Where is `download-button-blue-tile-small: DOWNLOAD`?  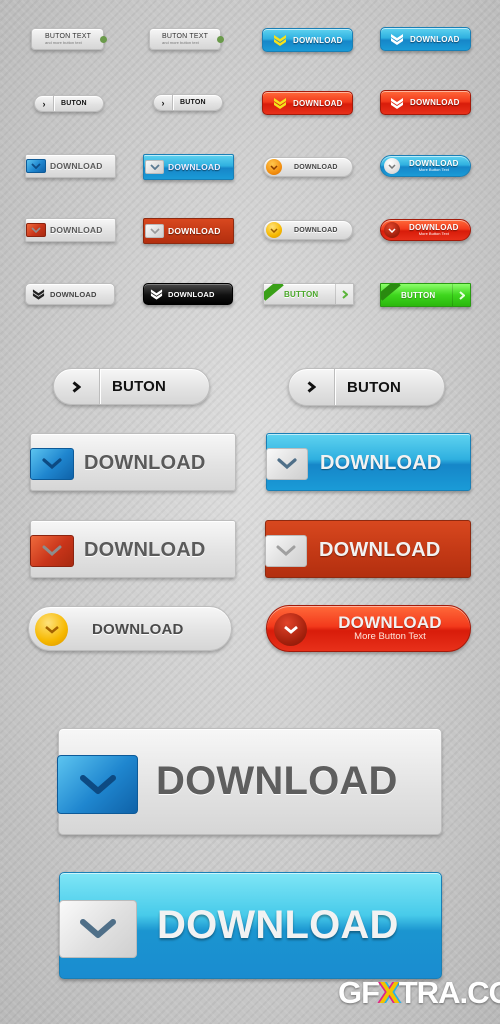 download-button-blue-tile-small: DOWNLOAD is located at coordinates (188, 167).